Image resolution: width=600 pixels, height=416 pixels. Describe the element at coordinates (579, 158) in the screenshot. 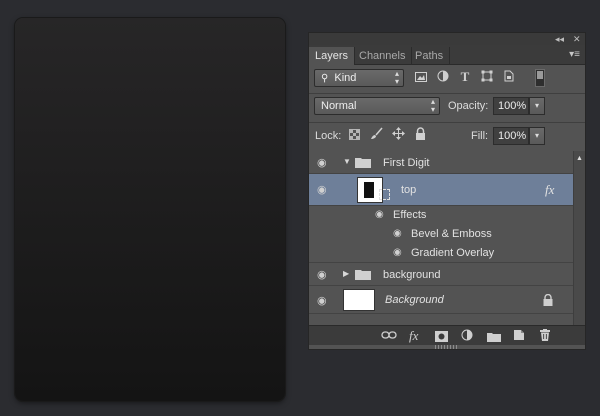

I see `scroll-up-arrow-icon: ▲` at that location.